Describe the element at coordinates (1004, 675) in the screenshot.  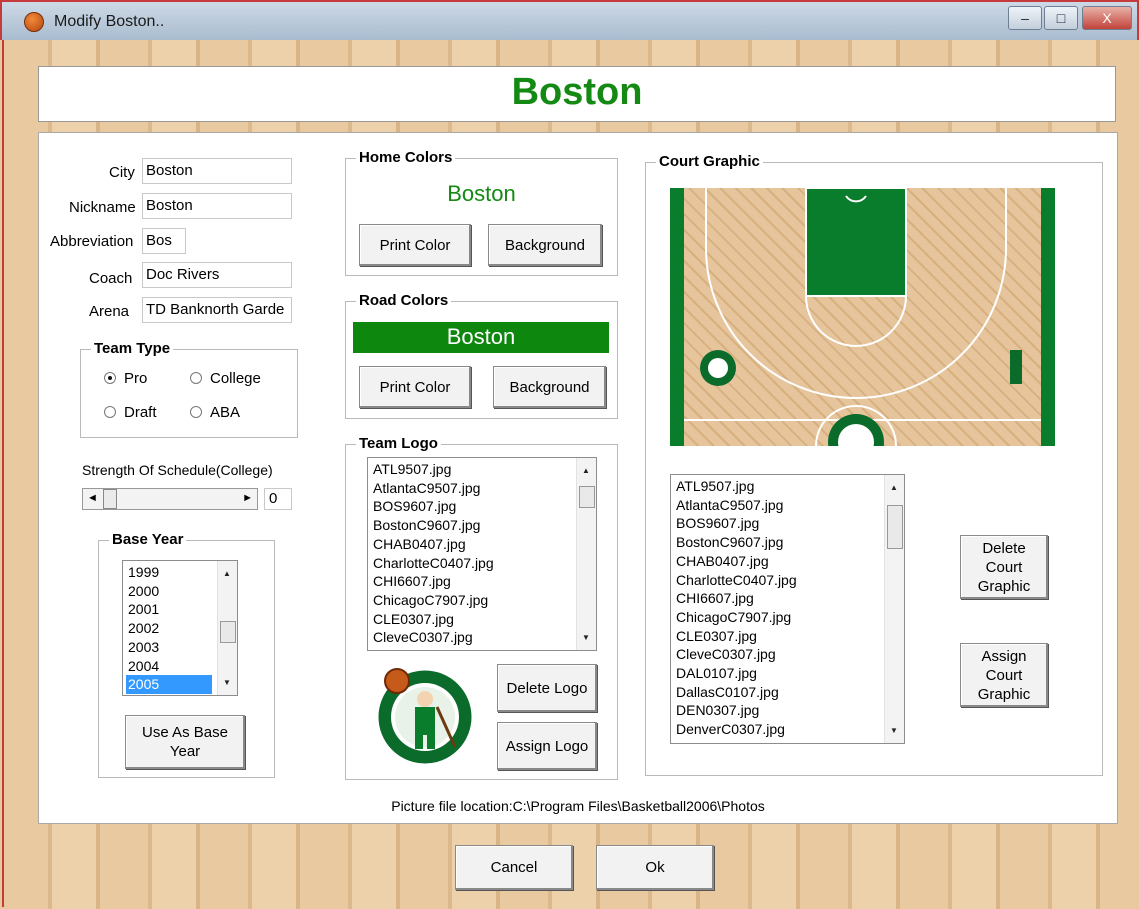
I see `assign-court-graphic-button: Assign Court Graphic` at that location.